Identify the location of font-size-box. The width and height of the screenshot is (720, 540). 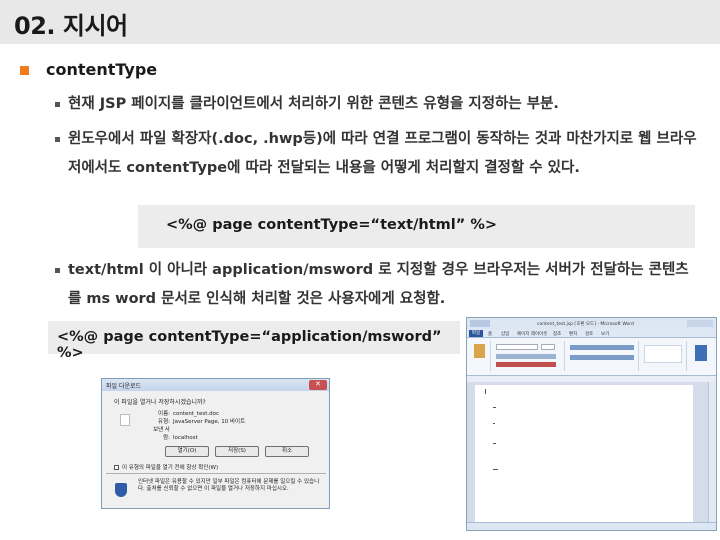
(548, 347).